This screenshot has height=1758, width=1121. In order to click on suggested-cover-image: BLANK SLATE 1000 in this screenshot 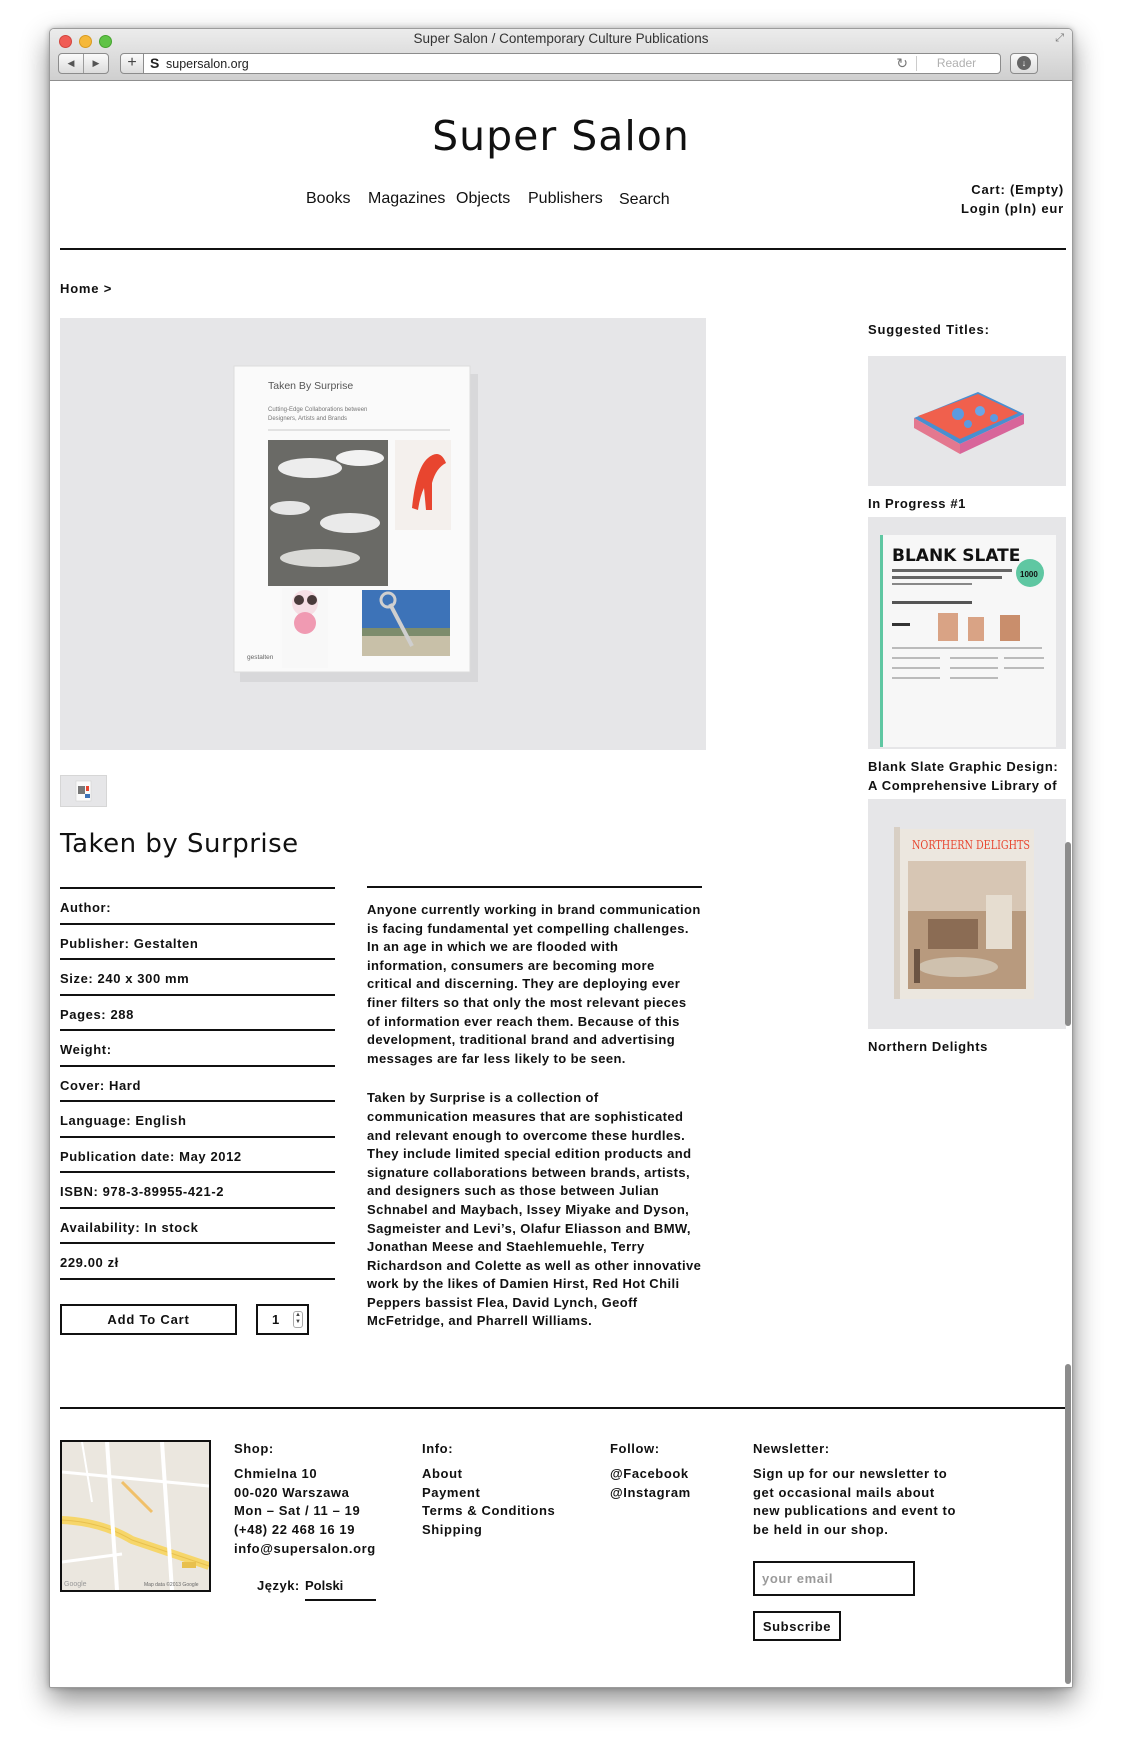, I will do `click(967, 633)`.